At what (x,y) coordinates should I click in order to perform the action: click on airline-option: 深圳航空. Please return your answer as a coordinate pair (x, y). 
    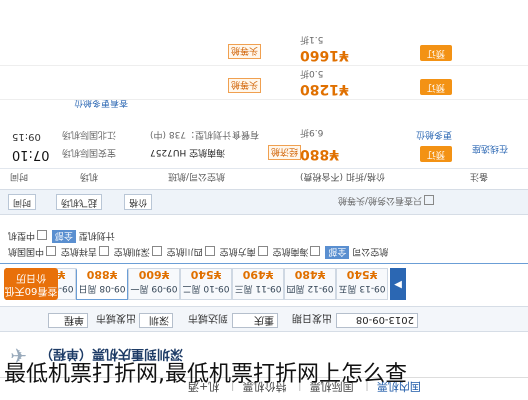
    Looking at the image, I should click on (131, 251).